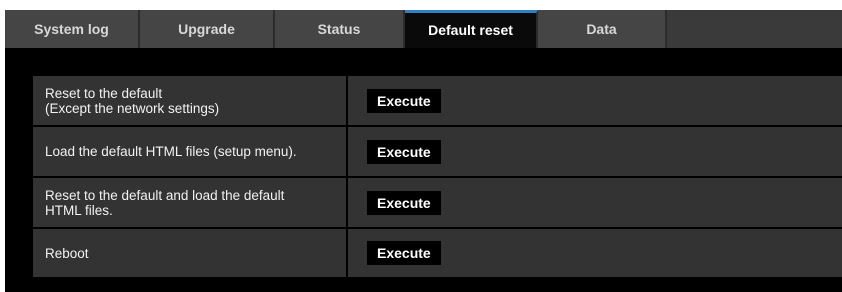 The width and height of the screenshot is (842, 292). I want to click on tab-upgrade: Upgrade, so click(207, 29).